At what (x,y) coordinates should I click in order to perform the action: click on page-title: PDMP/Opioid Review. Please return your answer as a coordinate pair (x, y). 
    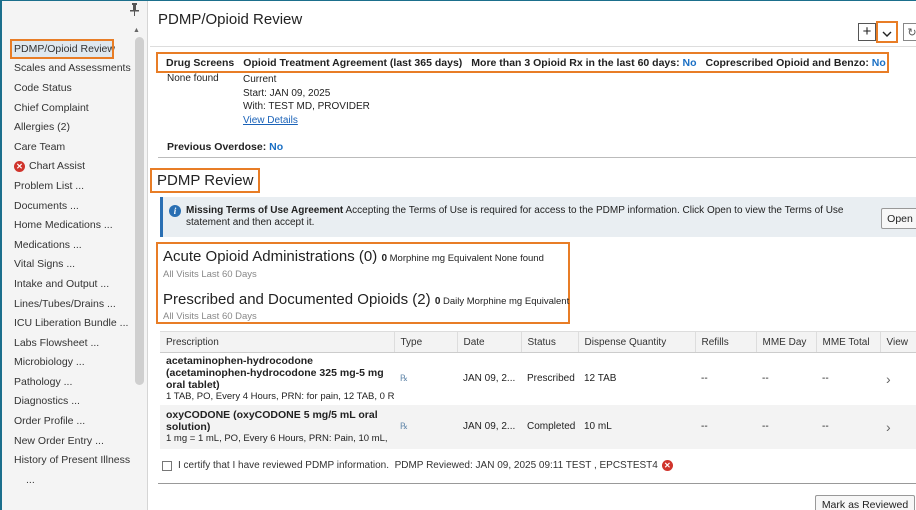
    Looking at the image, I should click on (230, 19).